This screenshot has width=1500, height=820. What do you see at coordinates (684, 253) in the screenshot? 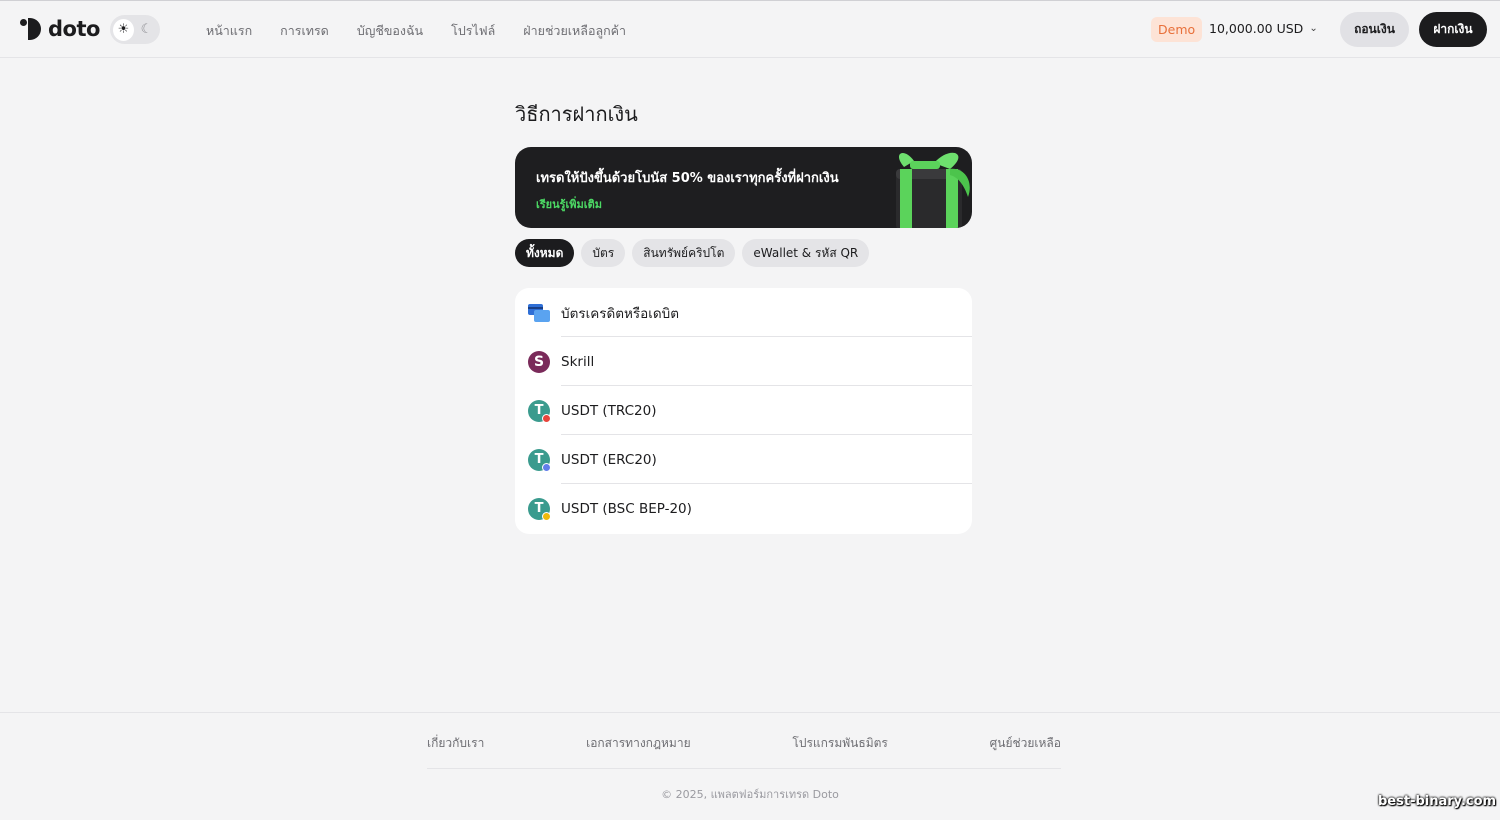
I see `tab-crypto: สินทรัพย์คริปโต` at bounding box center [684, 253].